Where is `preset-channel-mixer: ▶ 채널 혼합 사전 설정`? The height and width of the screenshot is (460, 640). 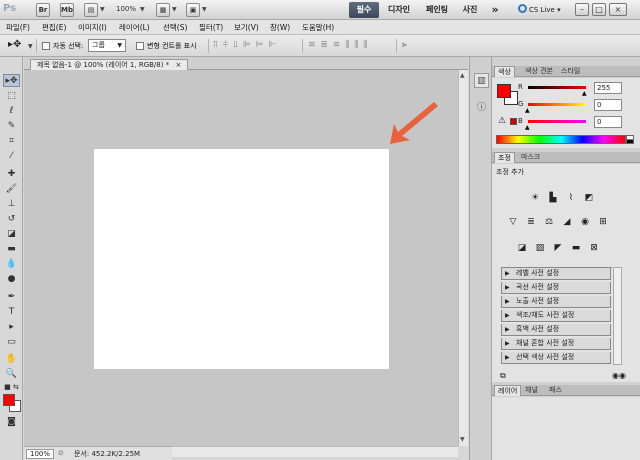 preset-channel-mixer: ▶ 채널 혼합 사전 설정 is located at coordinates (556, 344).